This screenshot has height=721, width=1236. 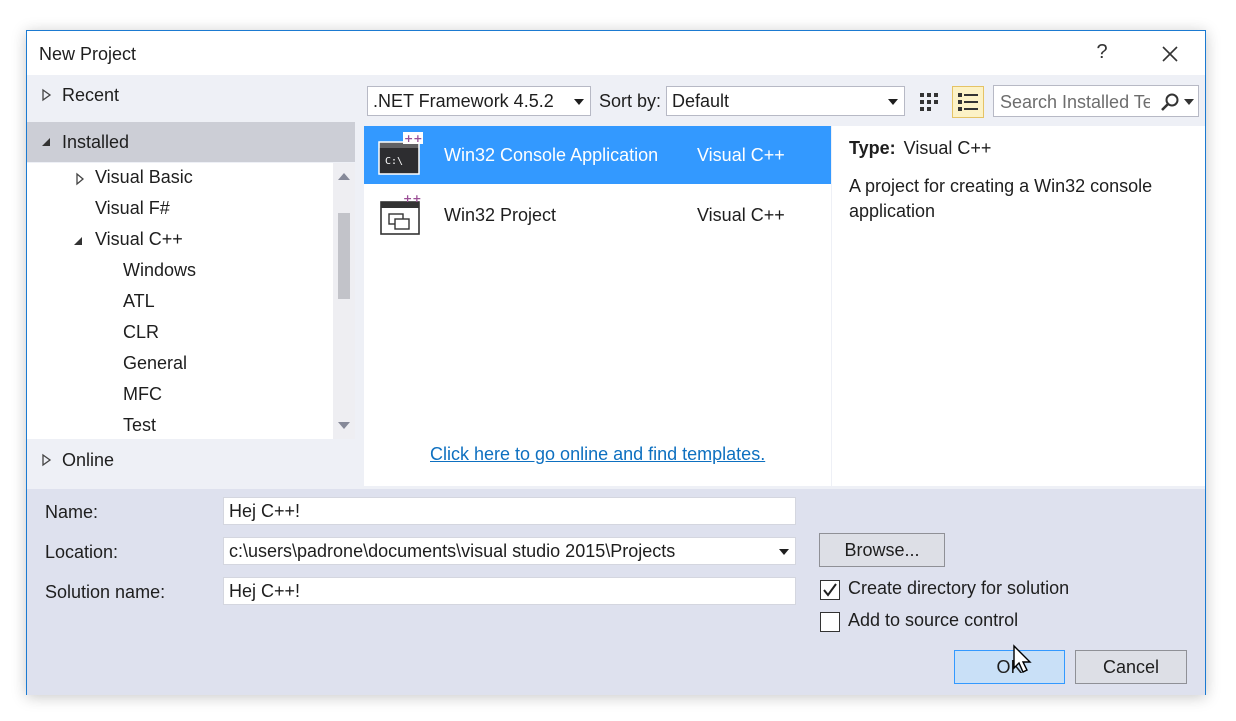 What do you see at coordinates (509, 591) in the screenshot?
I see `solution-name-field: Hej C++!` at bounding box center [509, 591].